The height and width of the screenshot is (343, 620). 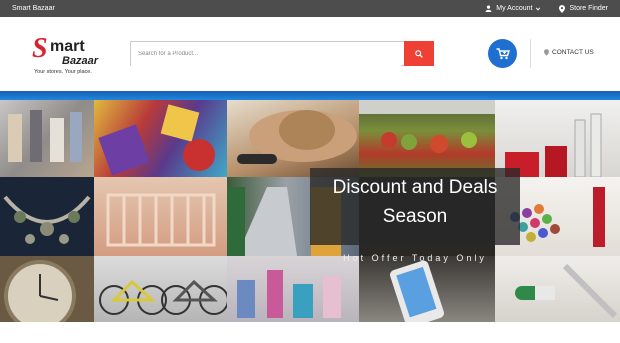 I want to click on tile-soda-bottles, so click(x=557, y=138).